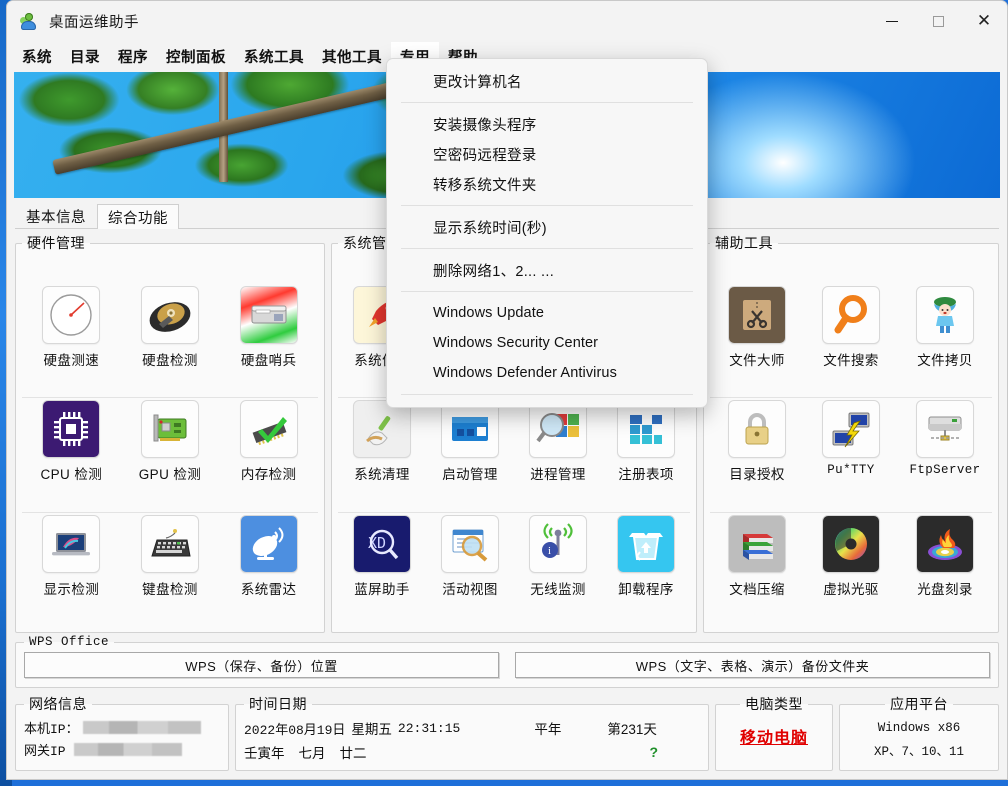  Describe the element at coordinates (51, 729) in the screenshot. I see `local-ip-label: 本机IP：` at that location.